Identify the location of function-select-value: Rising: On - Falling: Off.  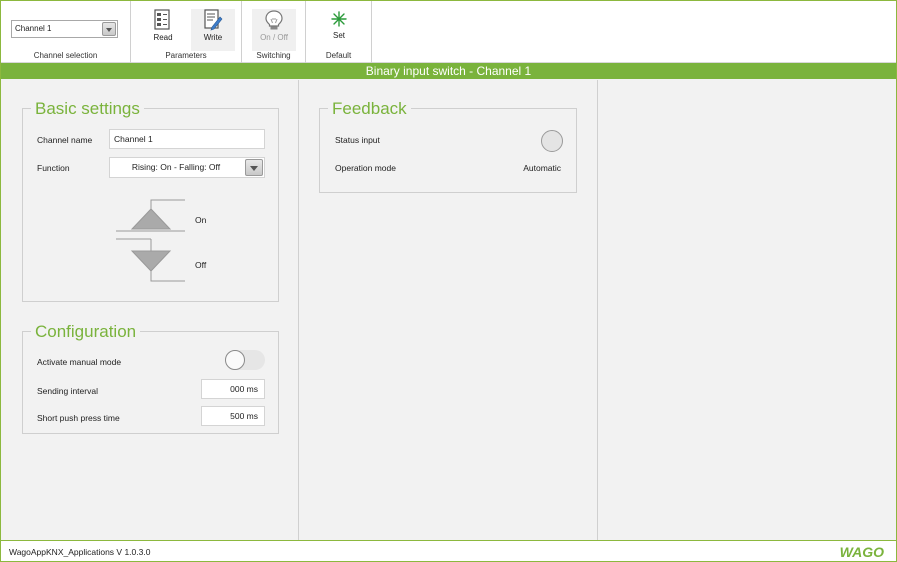
(176, 167).